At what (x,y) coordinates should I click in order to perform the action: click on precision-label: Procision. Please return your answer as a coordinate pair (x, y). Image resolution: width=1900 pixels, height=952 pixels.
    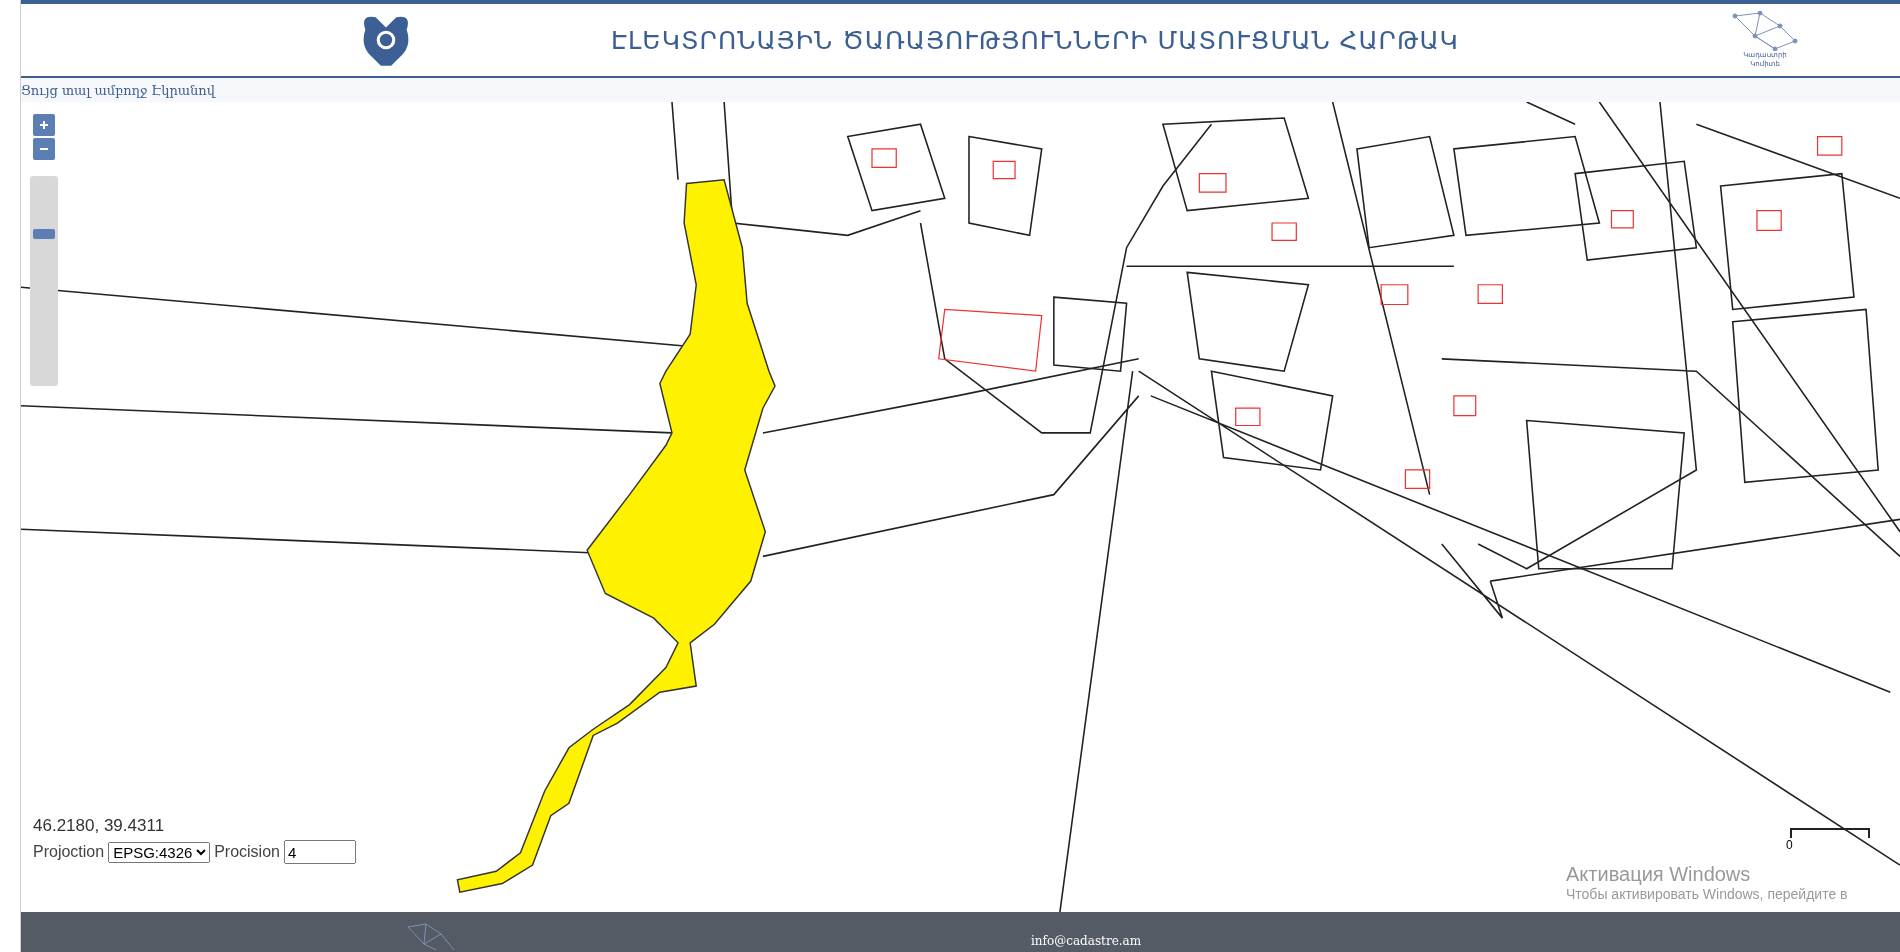
    Looking at the image, I should click on (247, 852).